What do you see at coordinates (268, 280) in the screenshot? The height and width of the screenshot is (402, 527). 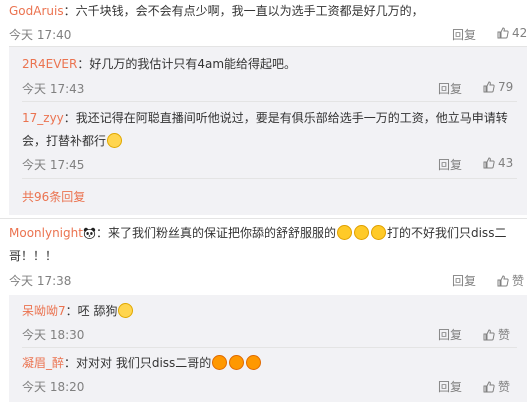 I see `comment-meta: 今天 17:38 回复 赞` at bounding box center [268, 280].